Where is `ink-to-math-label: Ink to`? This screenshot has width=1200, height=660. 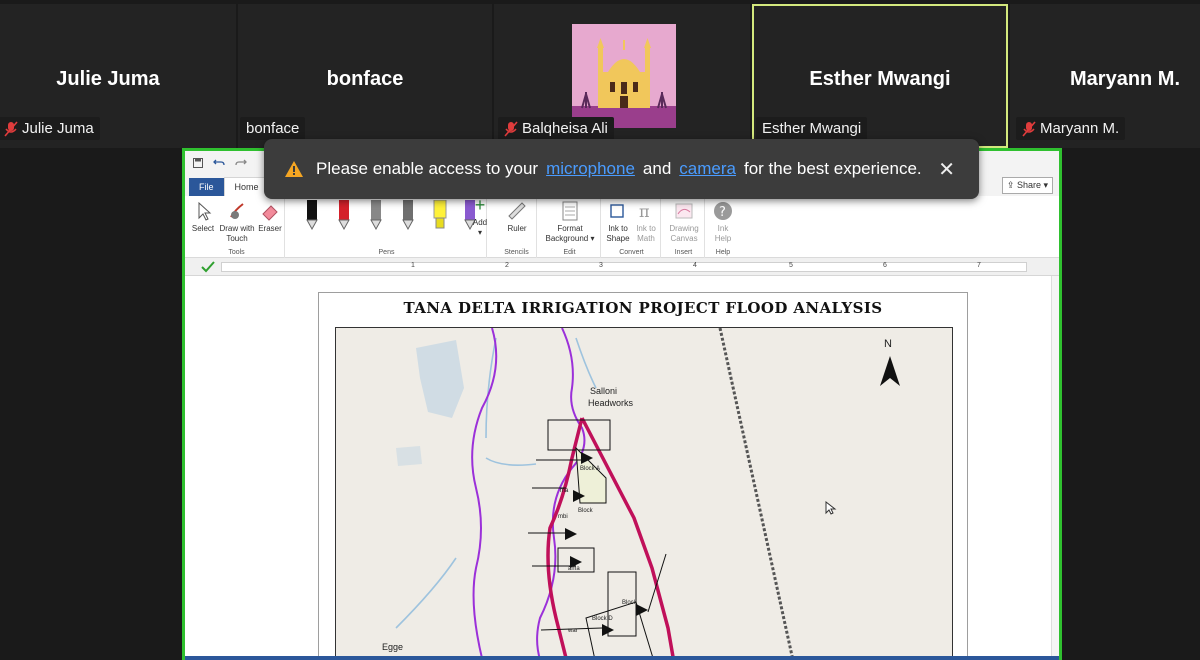
ink-to-math-label: Ink to is located at coordinates (646, 228).